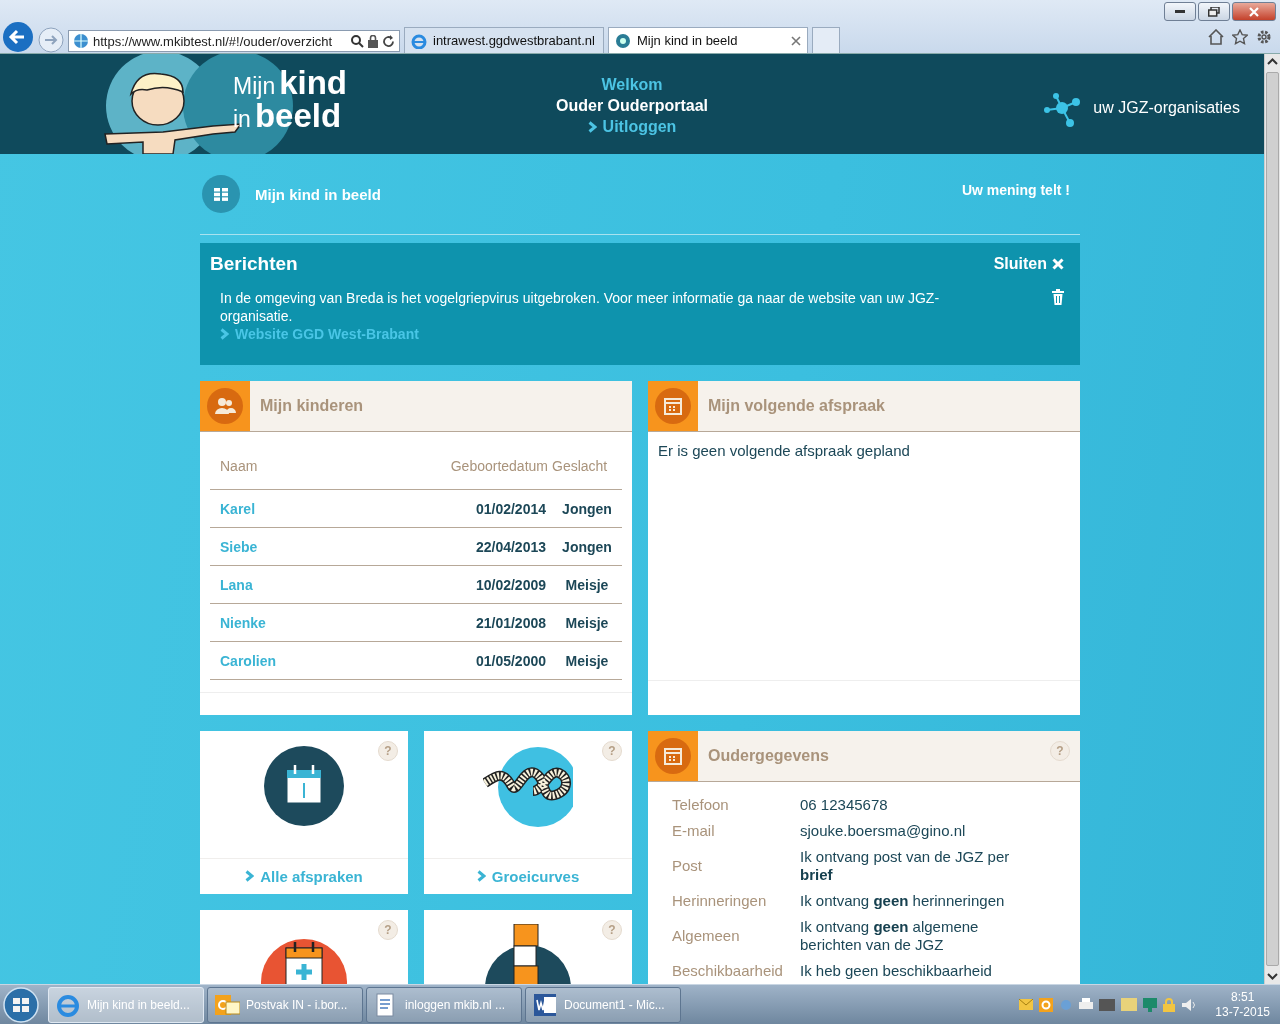  What do you see at coordinates (769, 756) in the screenshot?
I see `panel-title: Oudergegevens` at bounding box center [769, 756].